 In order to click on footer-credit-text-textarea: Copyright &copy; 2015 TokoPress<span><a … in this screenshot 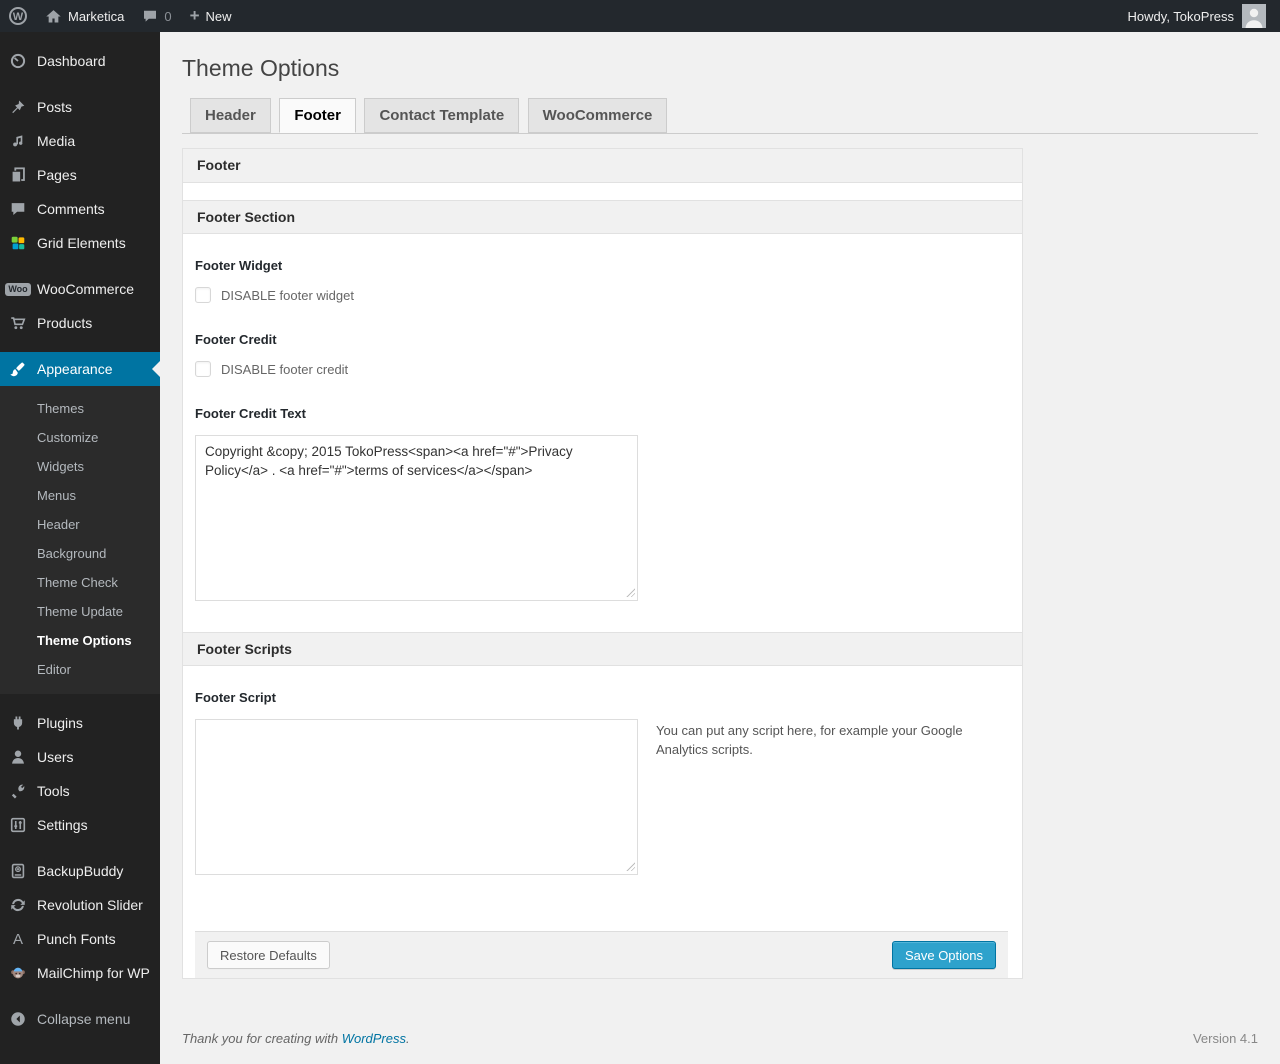, I will do `click(416, 518)`.